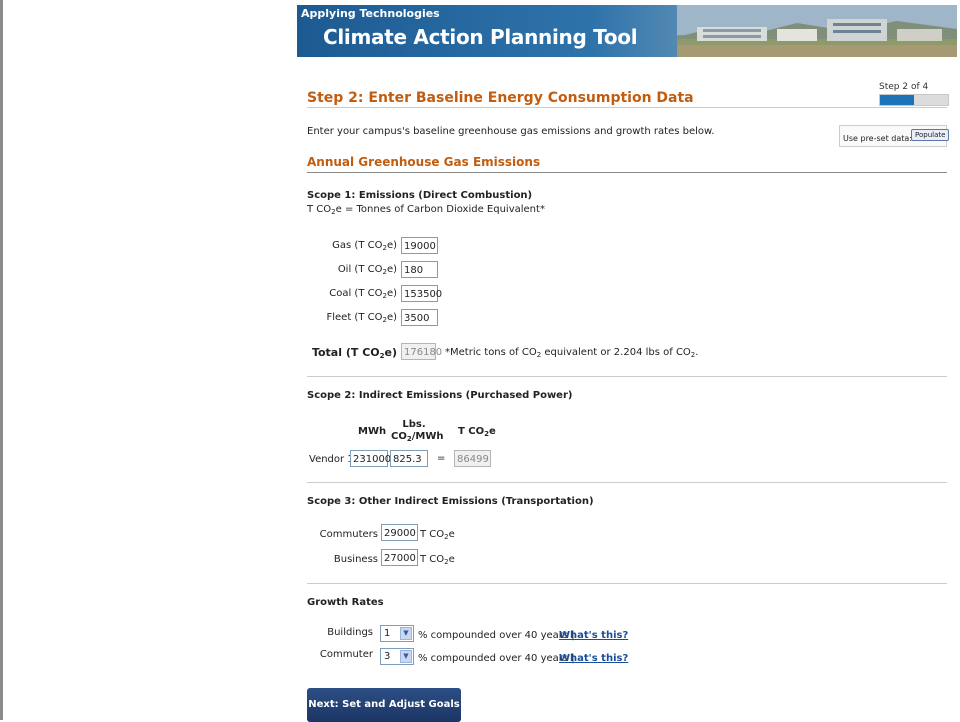 This screenshot has width=960, height=722. Describe the element at coordinates (930, 135) in the screenshot. I see `populate-button: Populate` at that location.